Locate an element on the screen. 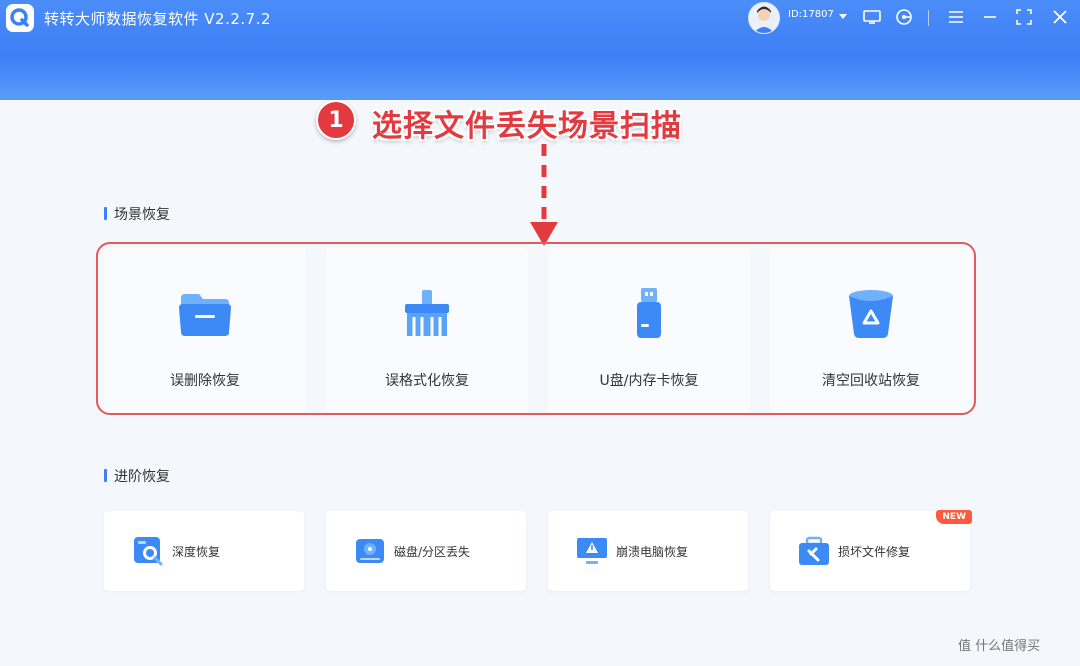 This screenshot has height=666, width=1080. user-id-label: ID:17807 is located at coordinates (811, 14).